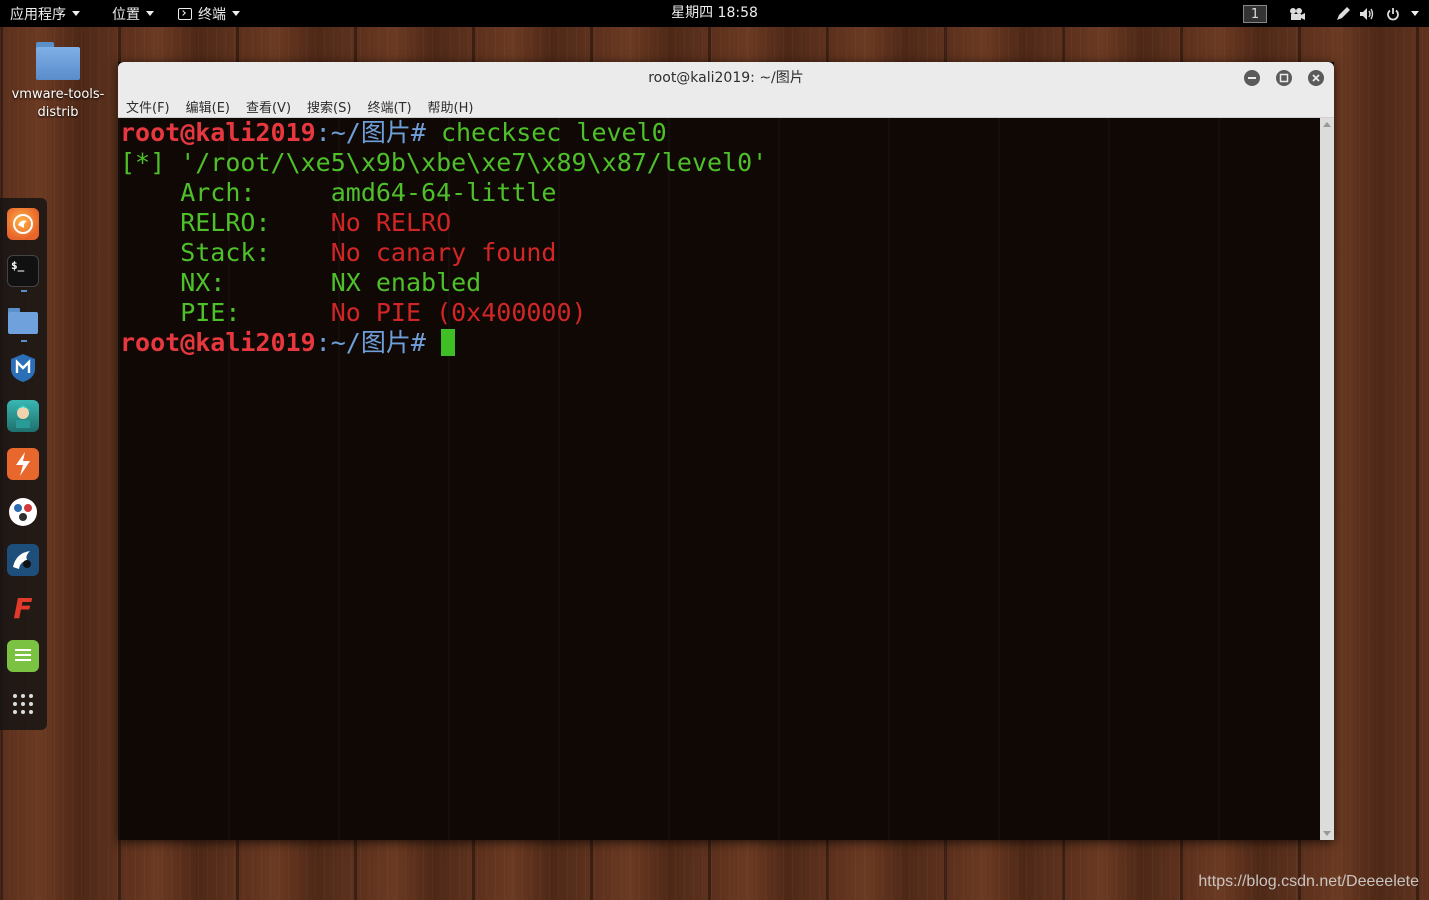  I want to click on top-bar: 应用程序 位置 终端 星期四 18:58 1, so click(714, 13).